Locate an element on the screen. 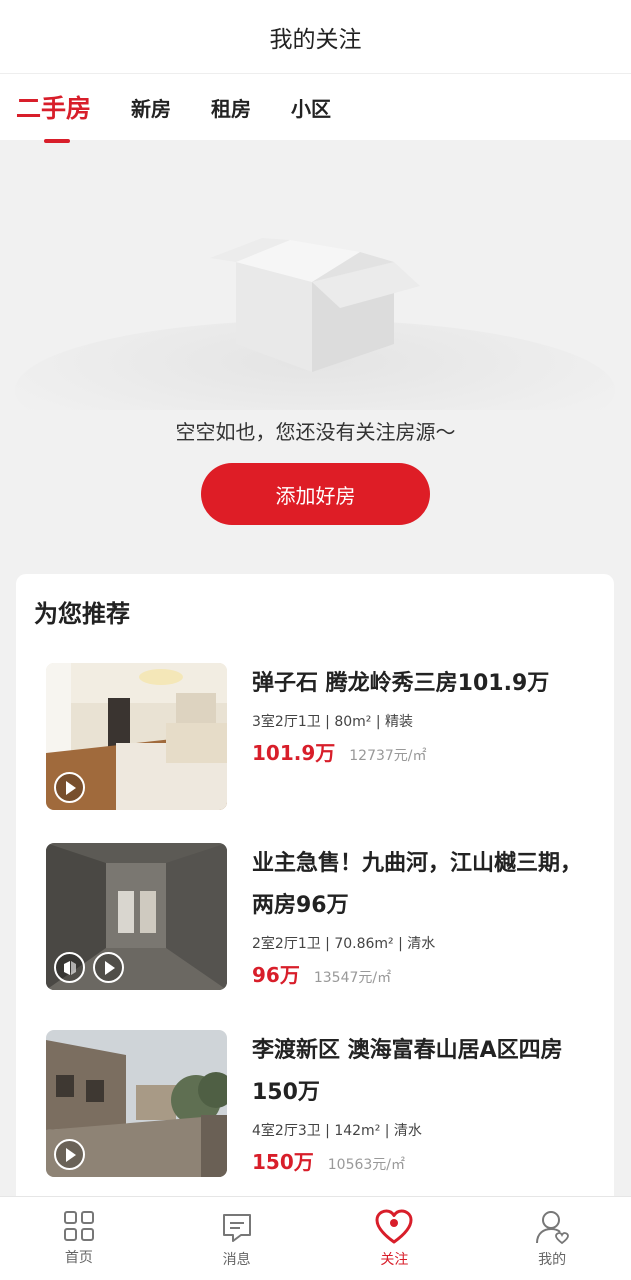 This screenshot has height=1280, width=631. page-title: 我的关注 is located at coordinates (315, 39).